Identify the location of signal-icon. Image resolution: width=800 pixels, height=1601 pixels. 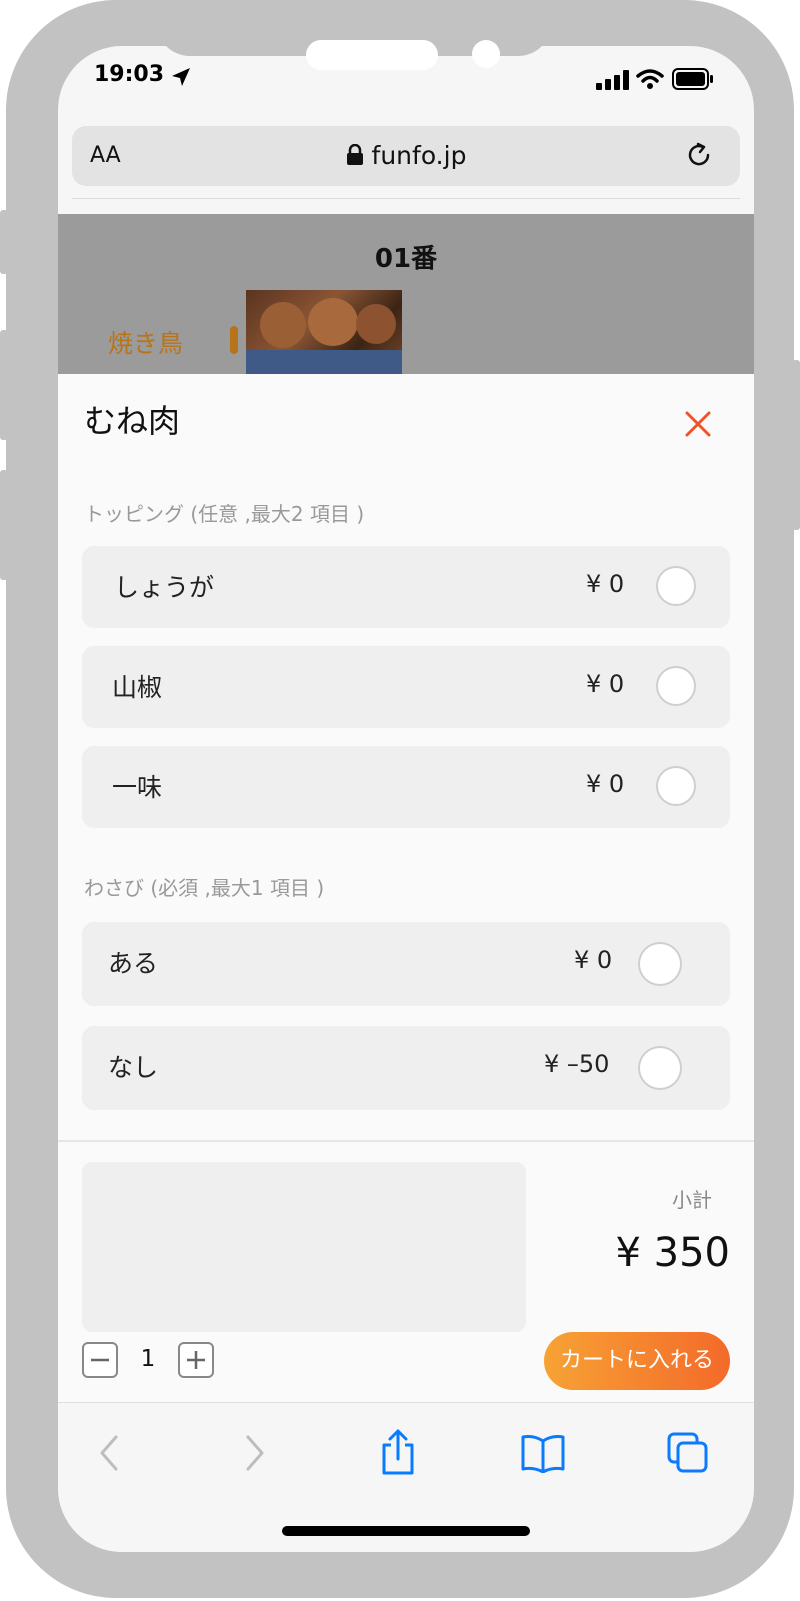
(612, 80).